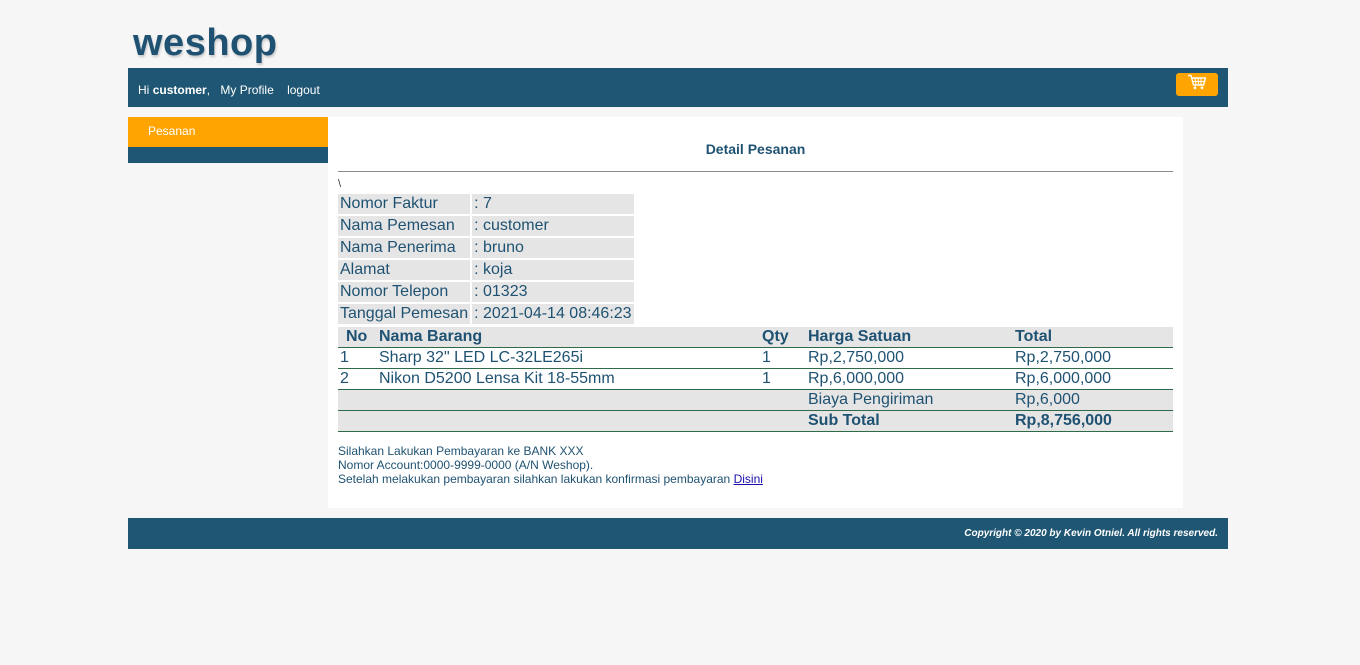 This screenshot has height=665, width=1360. I want to click on info-row-phone: Nomor Telepon : 01323, so click(486, 292).